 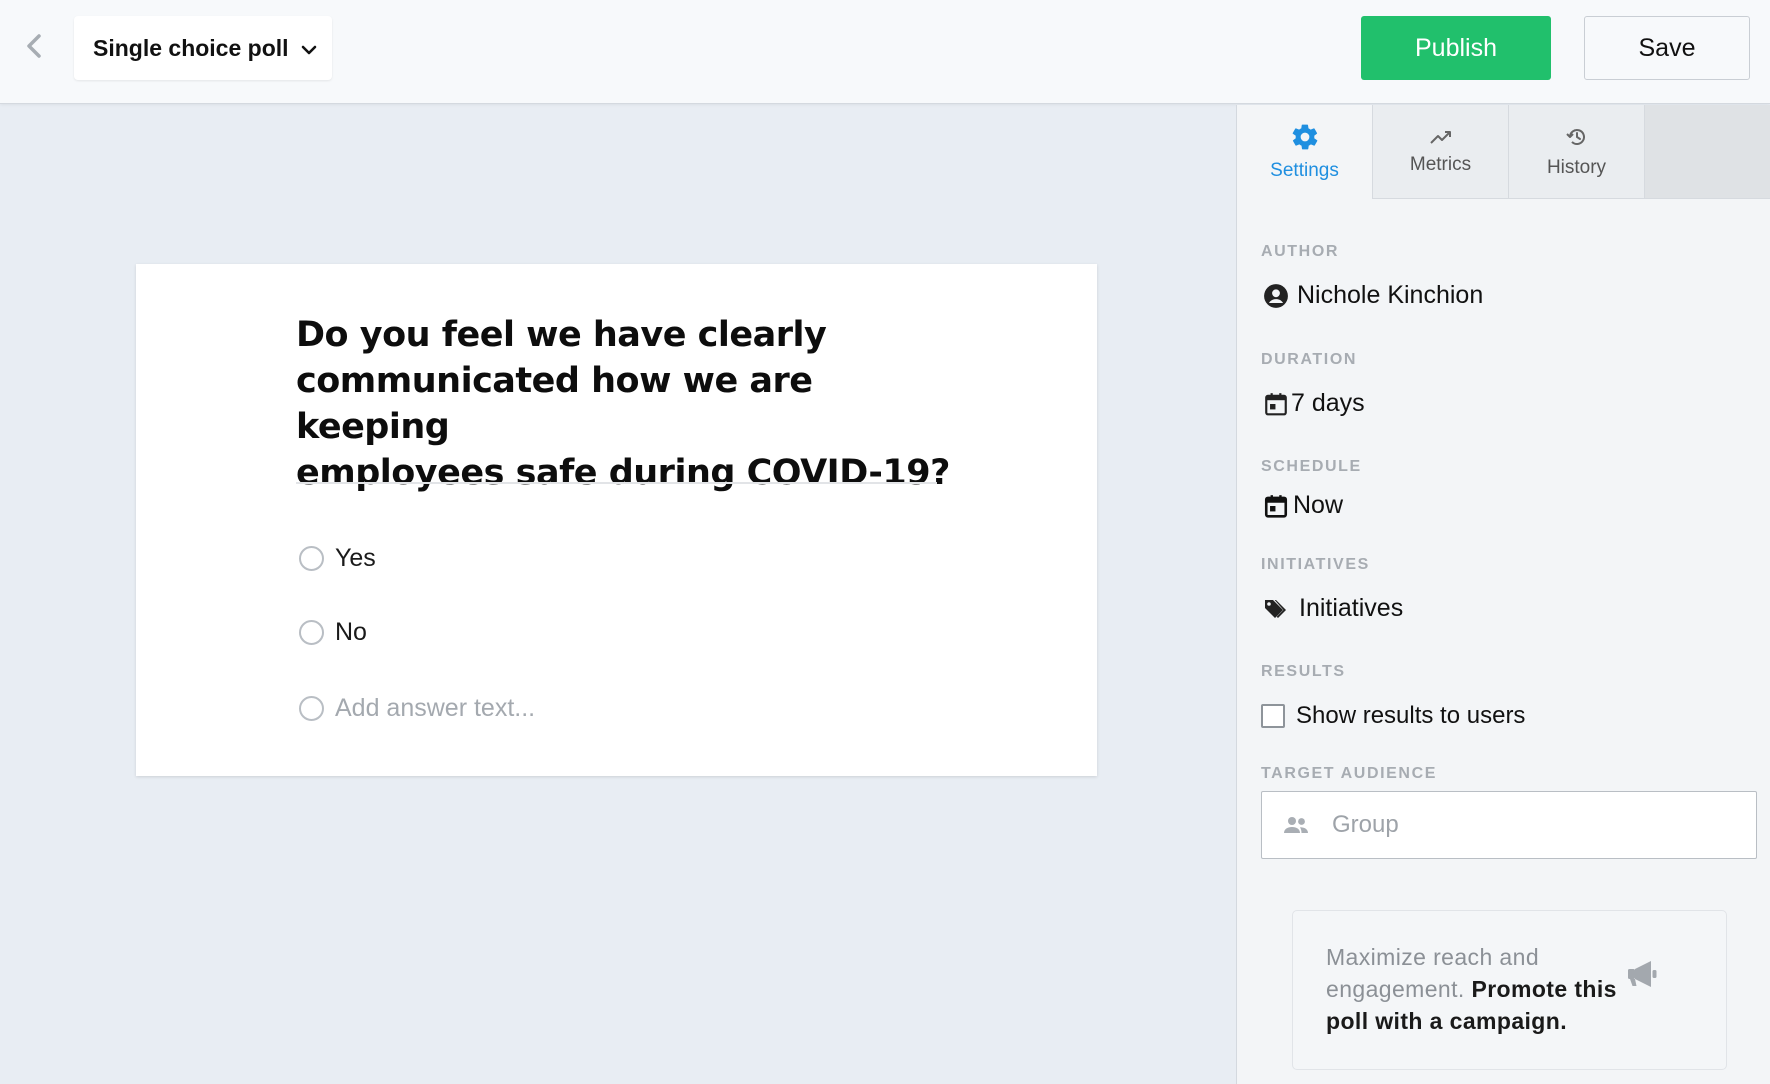 What do you see at coordinates (1667, 48) in the screenshot?
I see `save-button: Save` at bounding box center [1667, 48].